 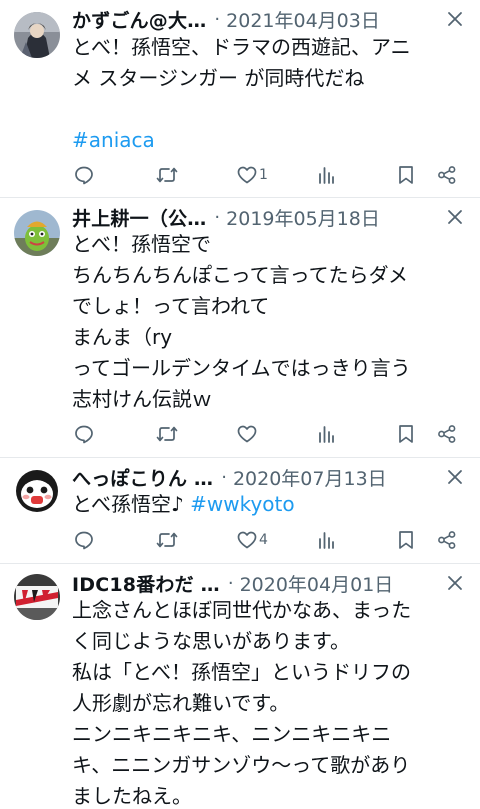 What do you see at coordinates (241, 47) in the screenshot?
I see `tweet-text-line: とべ！孫悟空、ドラマの西遊記、アニ` at bounding box center [241, 47].